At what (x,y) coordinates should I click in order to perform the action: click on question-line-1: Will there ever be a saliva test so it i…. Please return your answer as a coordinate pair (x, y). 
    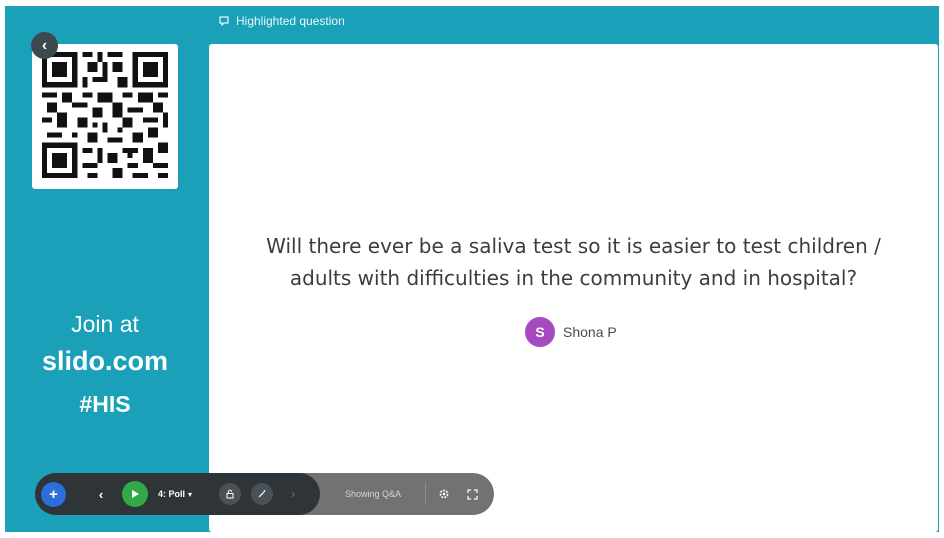
    Looking at the image, I should click on (573, 246).